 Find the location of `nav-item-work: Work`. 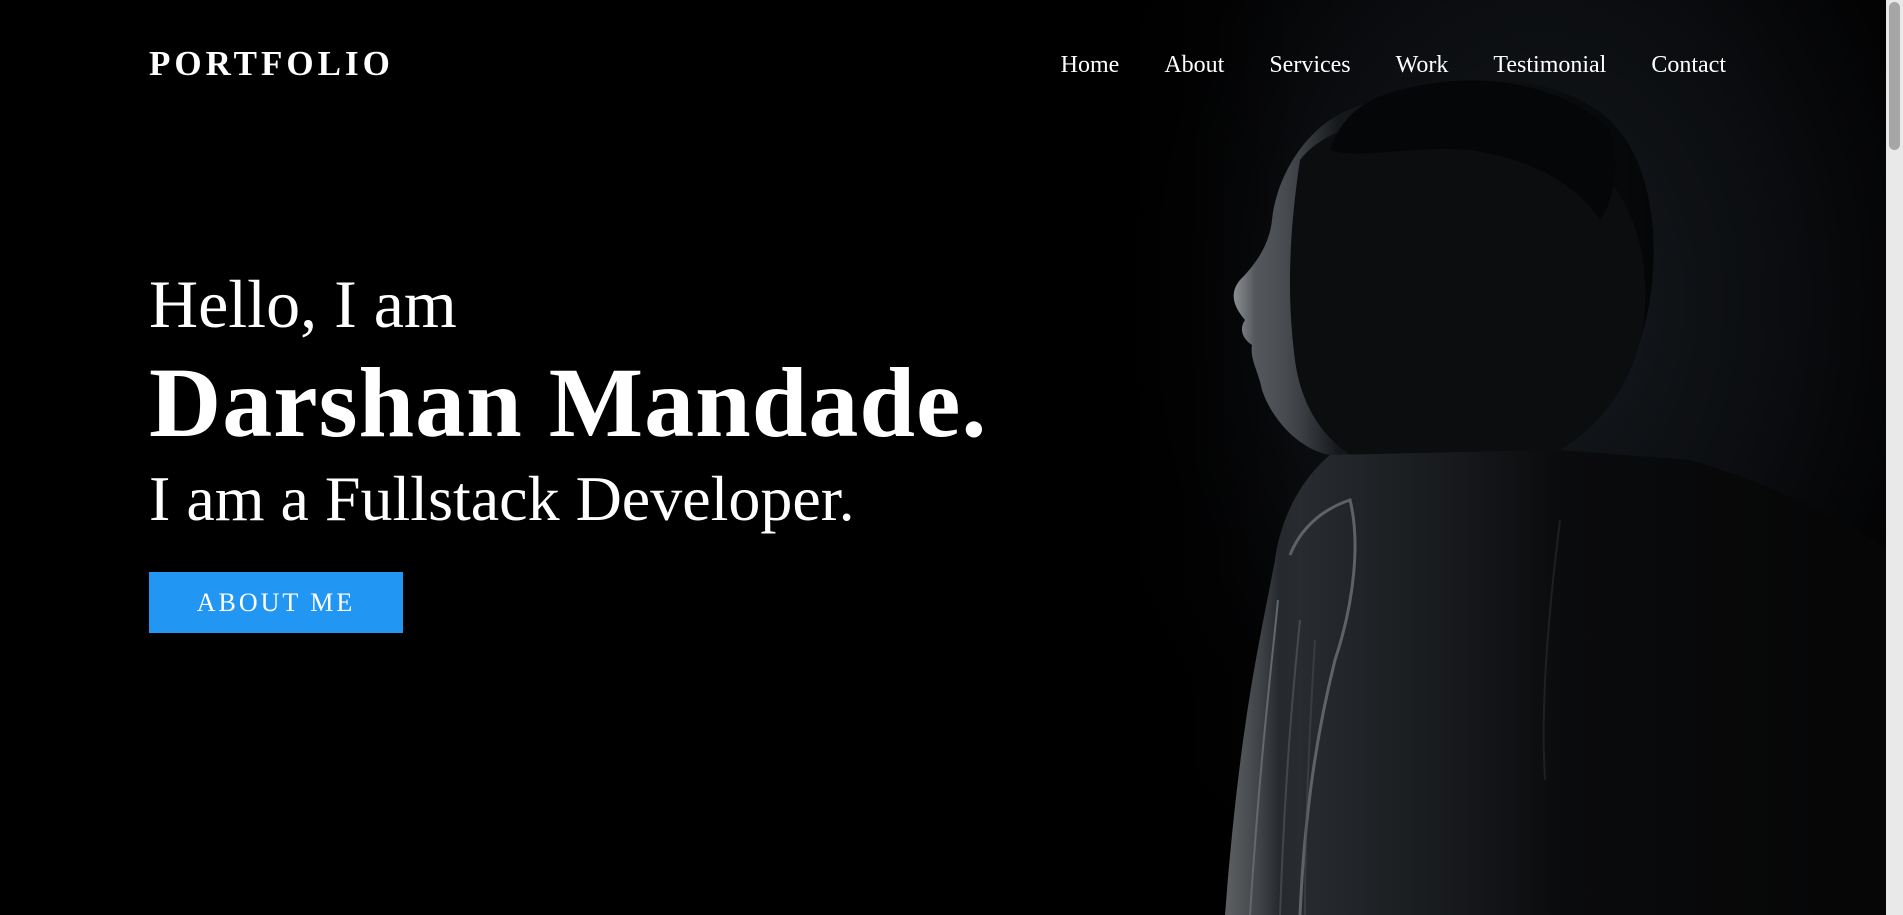

nav-item-work: Work is located at coordinates (1422, 65).